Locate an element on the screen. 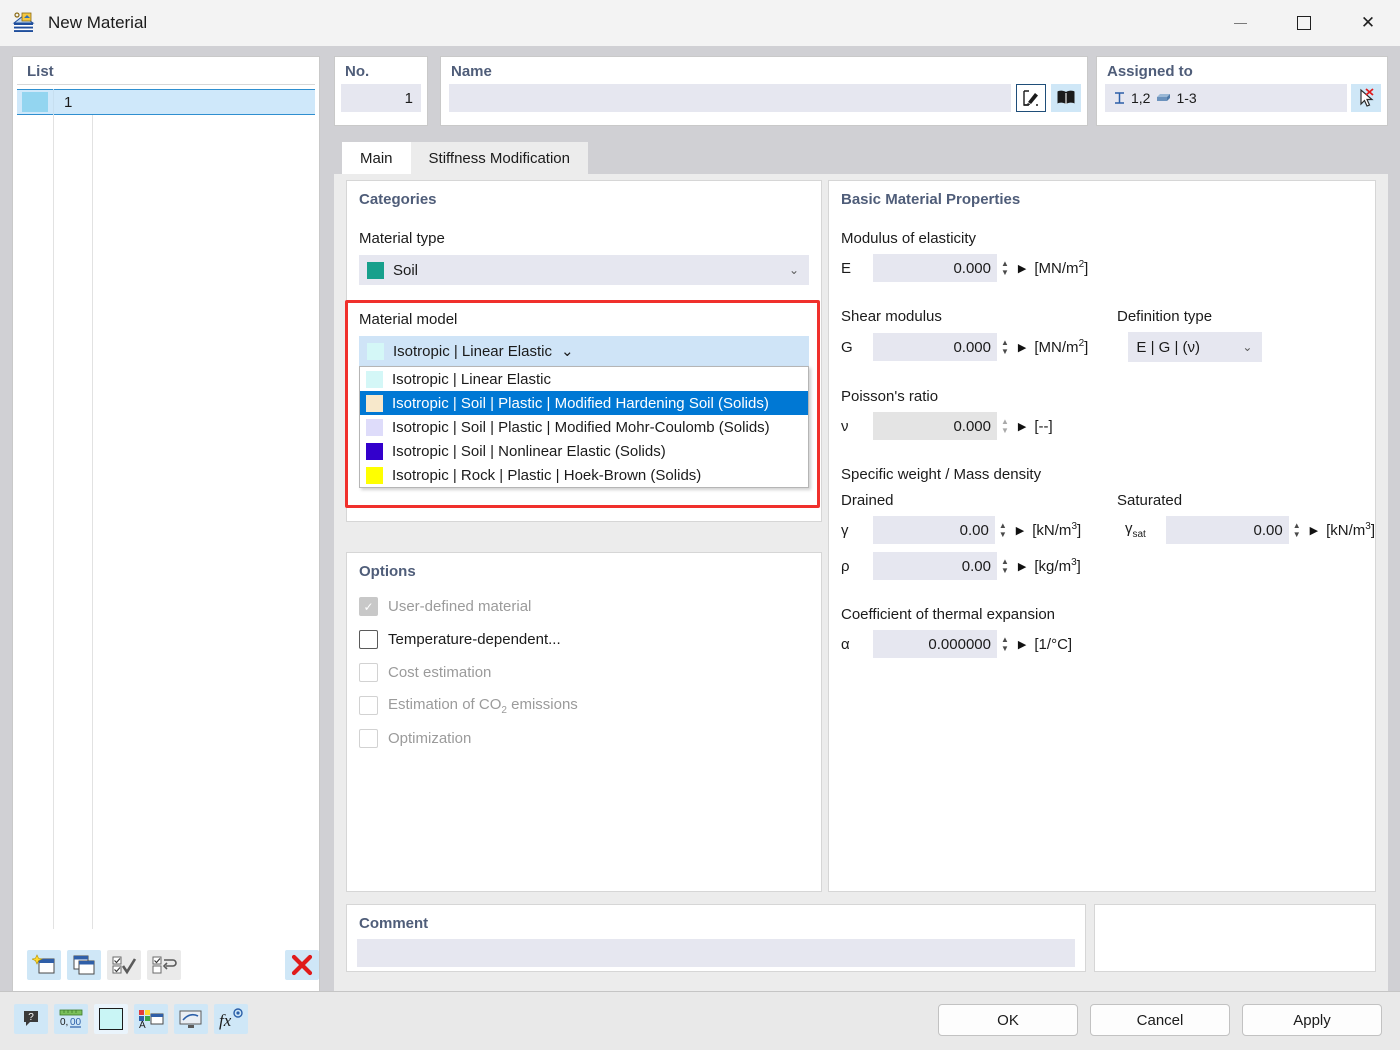 Image resolution: width=1400 pixels, height=1050 pixels. edit-pencil-icon is located at coordinates (1031, 98).